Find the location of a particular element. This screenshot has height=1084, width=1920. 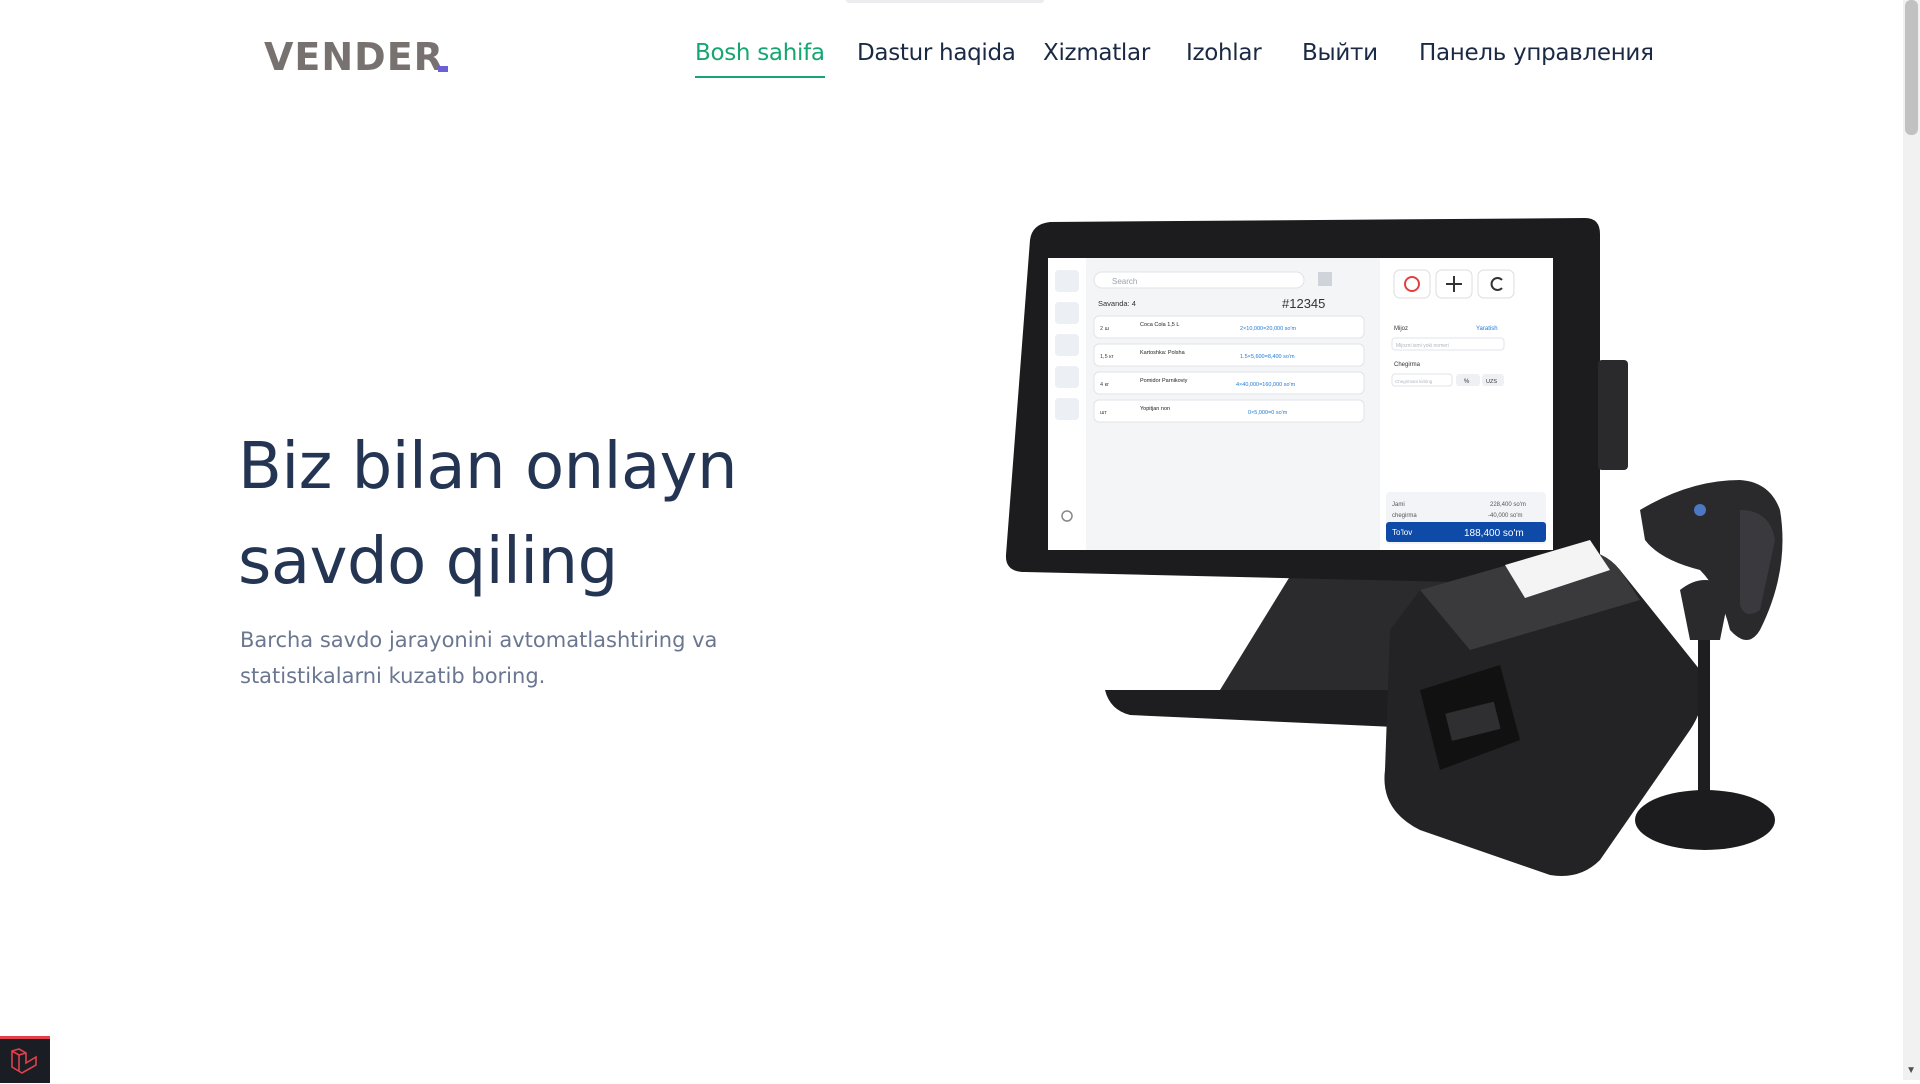

item-name: Yopitjan non is located at coordinates (1155, 409).